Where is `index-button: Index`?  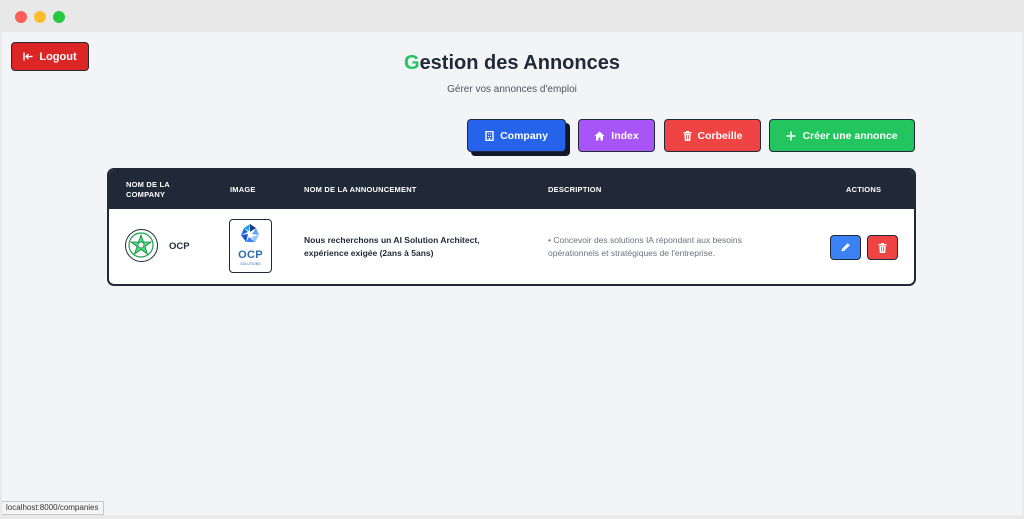
index-button: Index is located at coordinates (616, 135).